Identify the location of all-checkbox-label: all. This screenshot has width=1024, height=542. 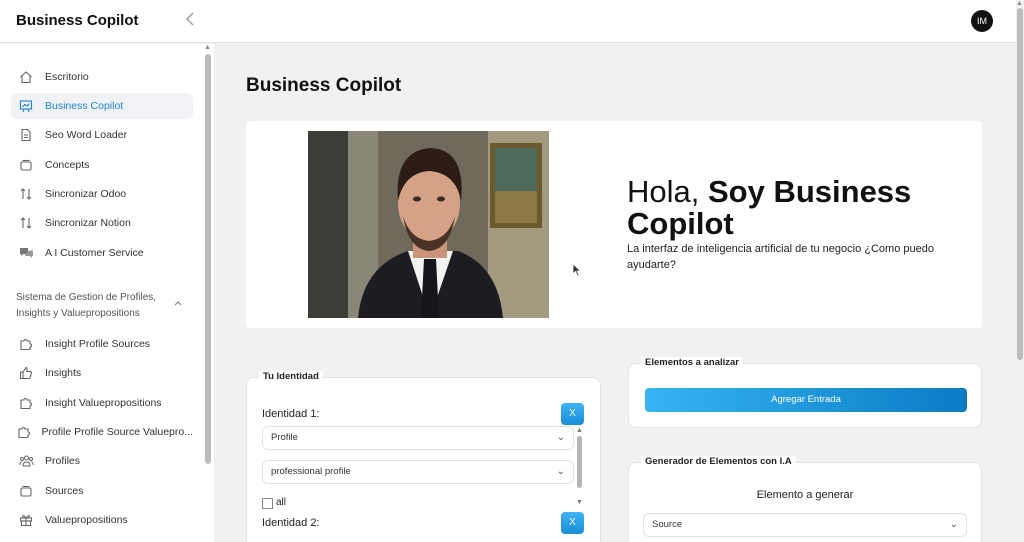
(281, 502).